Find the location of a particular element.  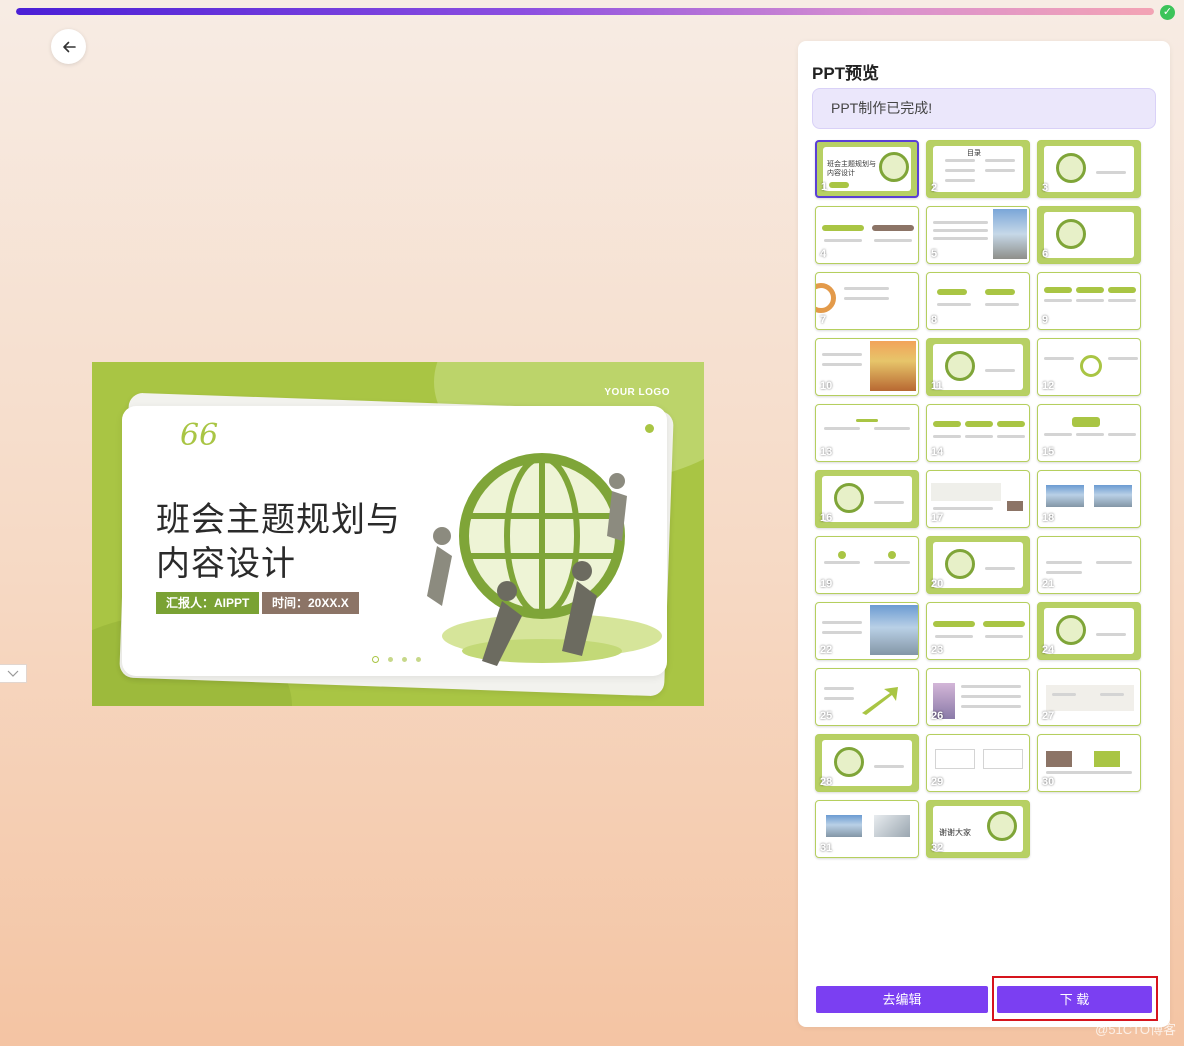

side-toggle-button is located at coordinates (13, 673).